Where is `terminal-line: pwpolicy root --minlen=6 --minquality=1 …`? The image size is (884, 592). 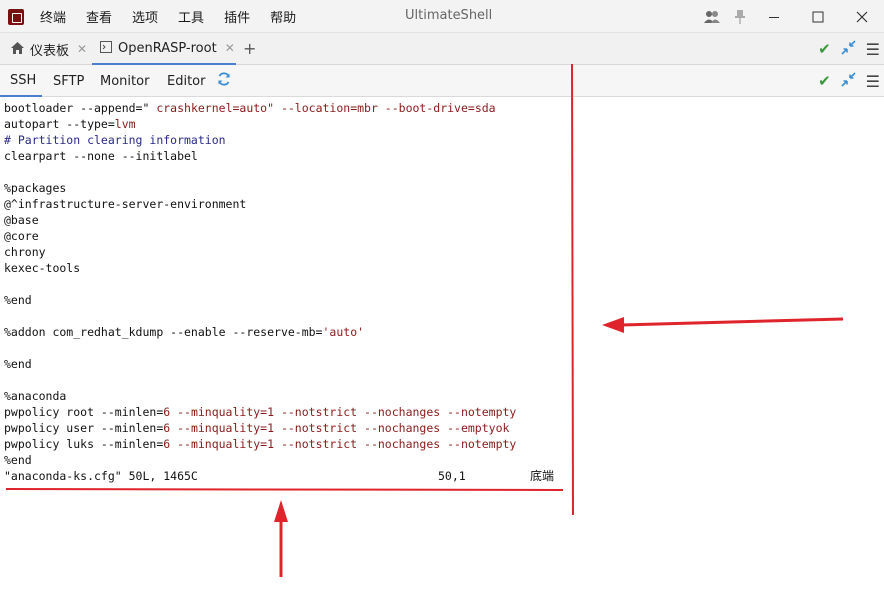 terminal-line: pwpolicy root --minlen=6 --minquality=1 … is located at coordinates (260, 412).